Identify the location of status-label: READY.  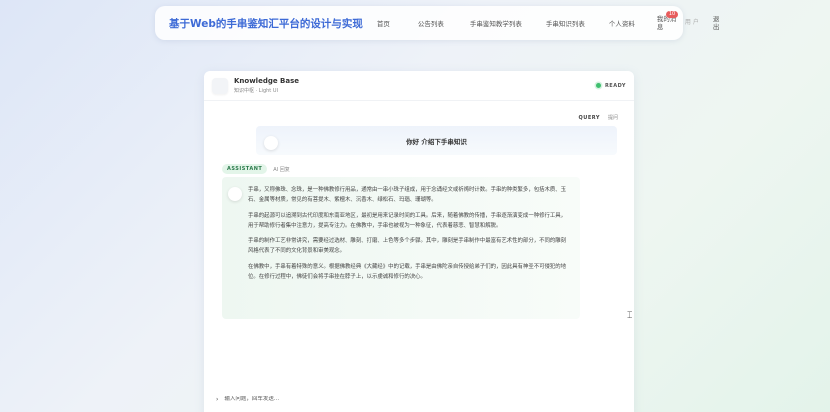
(615, 85).